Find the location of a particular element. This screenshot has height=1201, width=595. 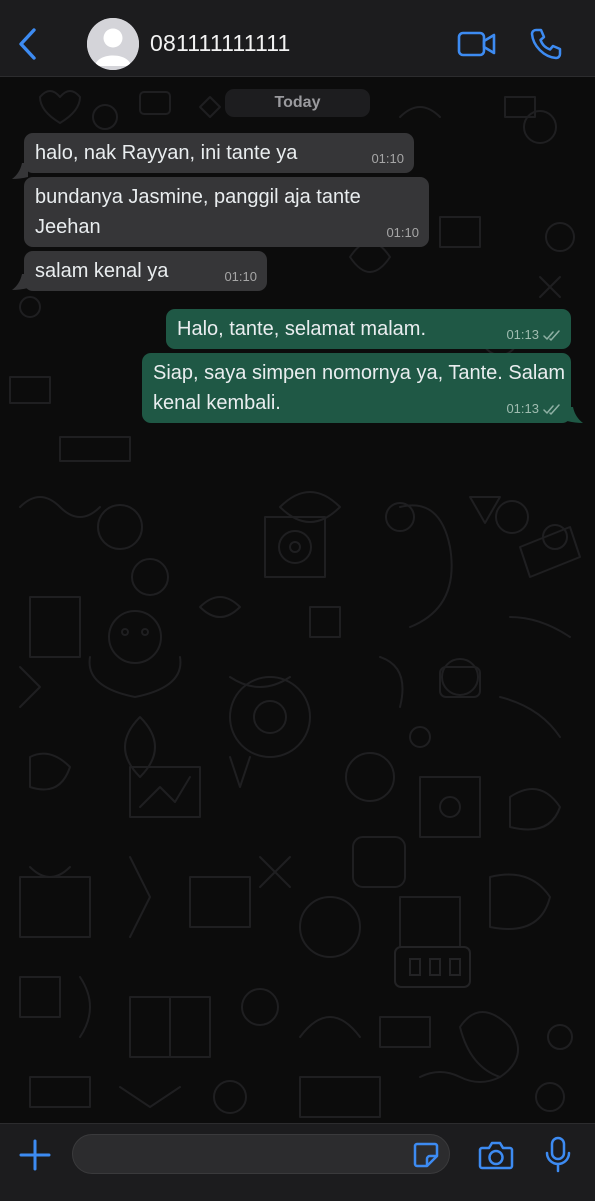

back-button is located at coordinates (28, 44).